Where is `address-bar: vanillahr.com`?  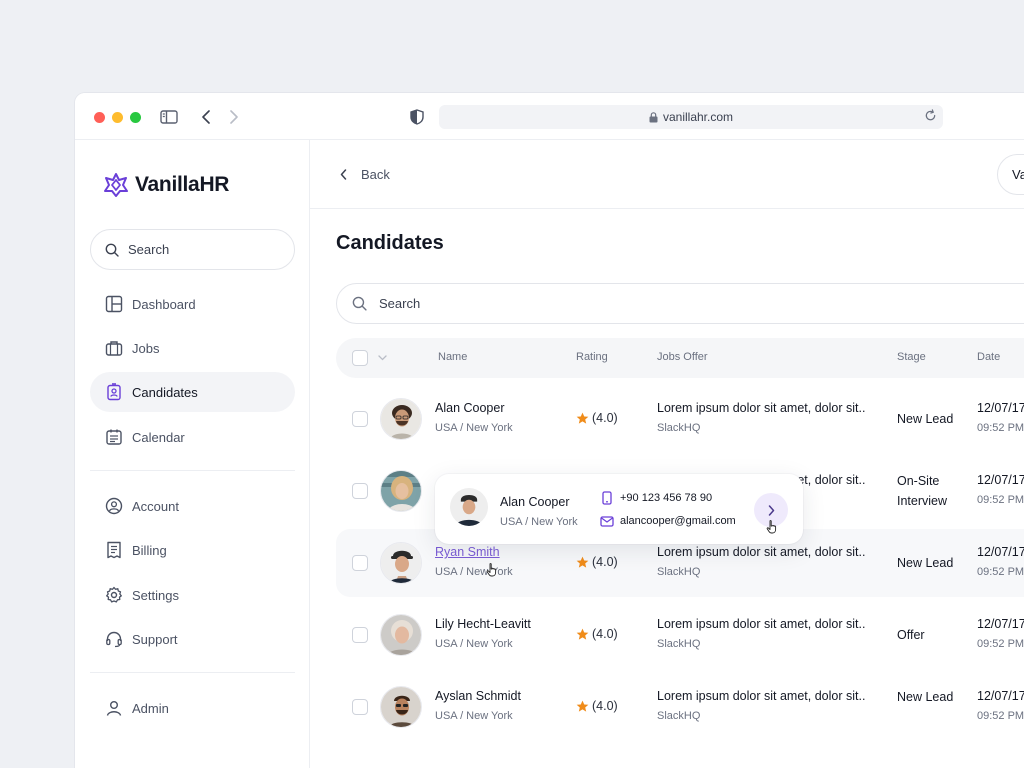
address-bar: vanillahr.com is located at coordinates (691, 117).